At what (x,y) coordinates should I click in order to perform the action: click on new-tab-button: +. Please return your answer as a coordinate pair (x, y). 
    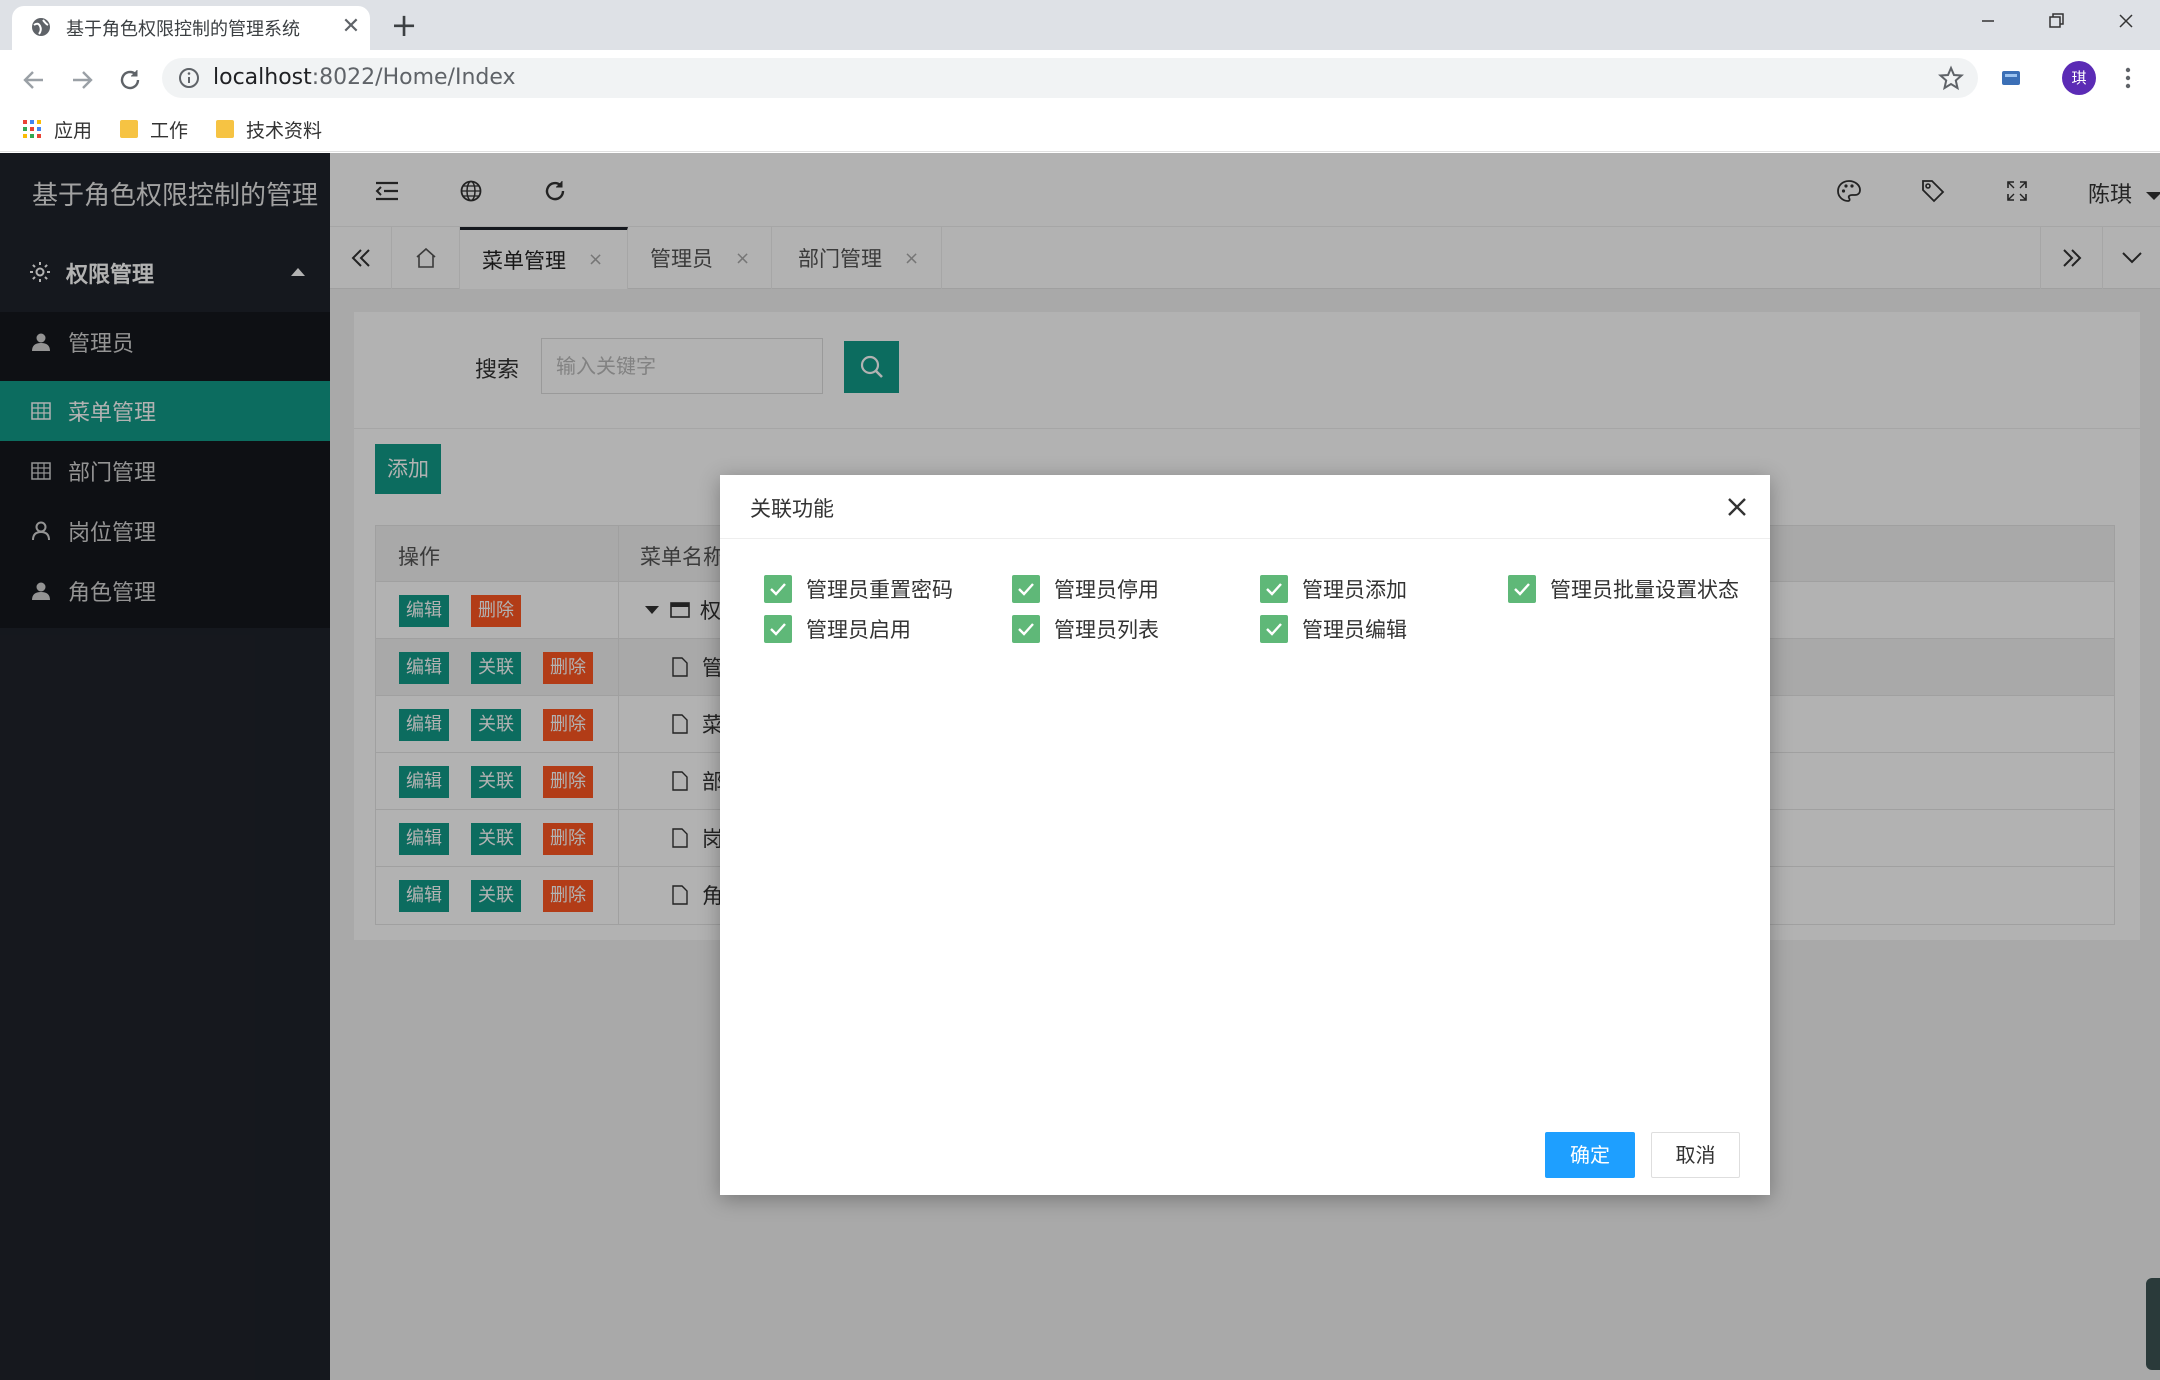
    Looking at the image, I should click on (404, 26).